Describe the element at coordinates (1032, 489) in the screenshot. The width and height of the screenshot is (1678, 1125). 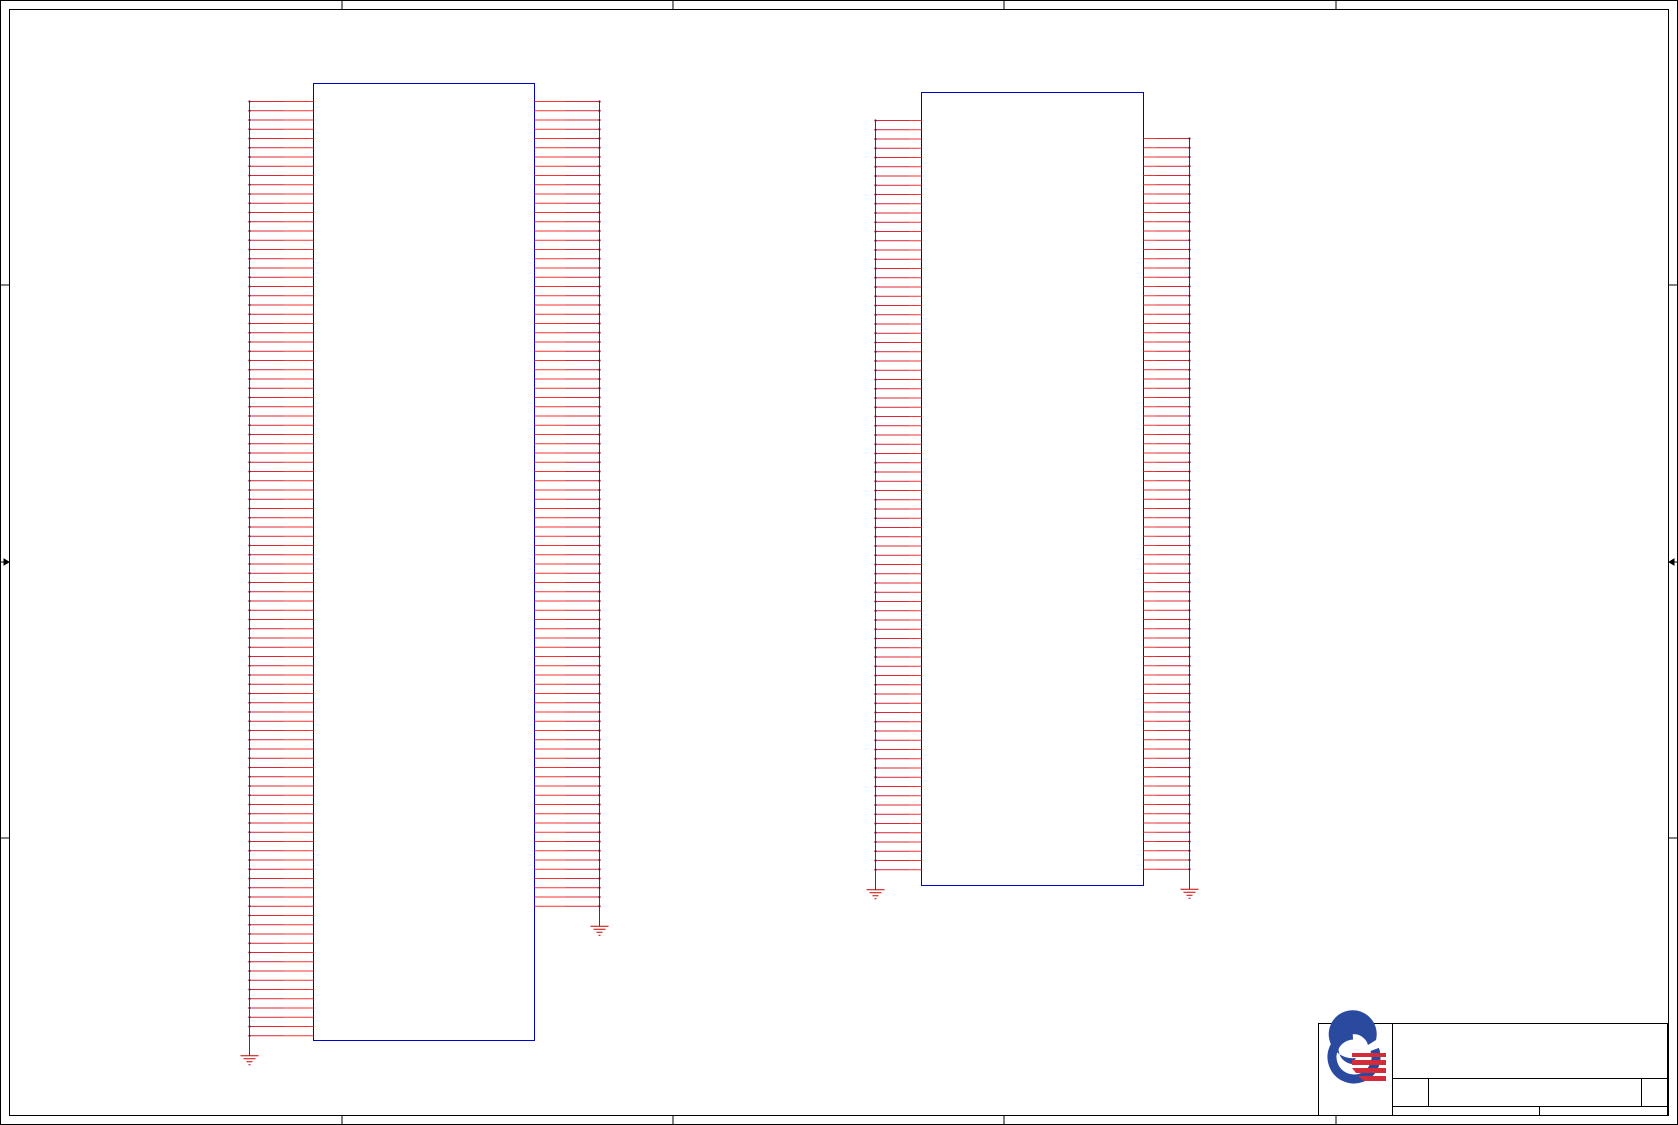
I see `component-u2-body` at that location.